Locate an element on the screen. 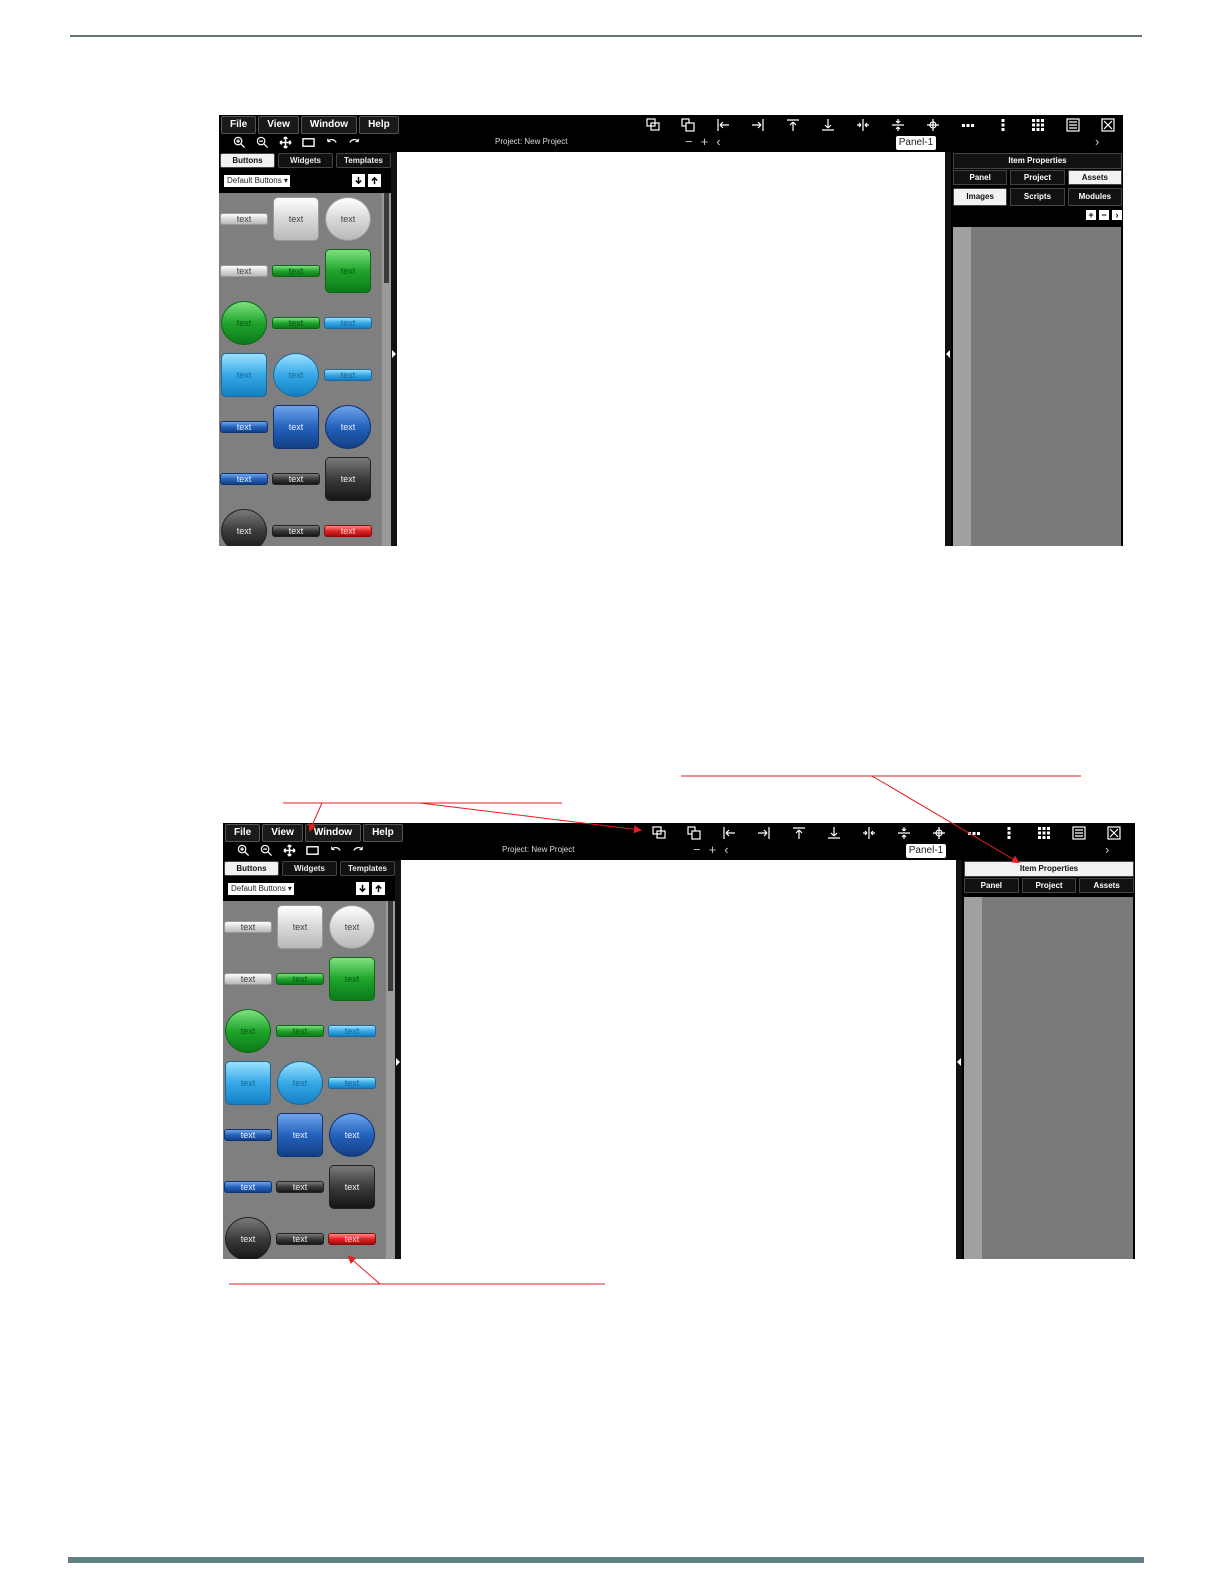  button-set-dropdown: Default Buttons ▾ is located at coordinates (257, 181).